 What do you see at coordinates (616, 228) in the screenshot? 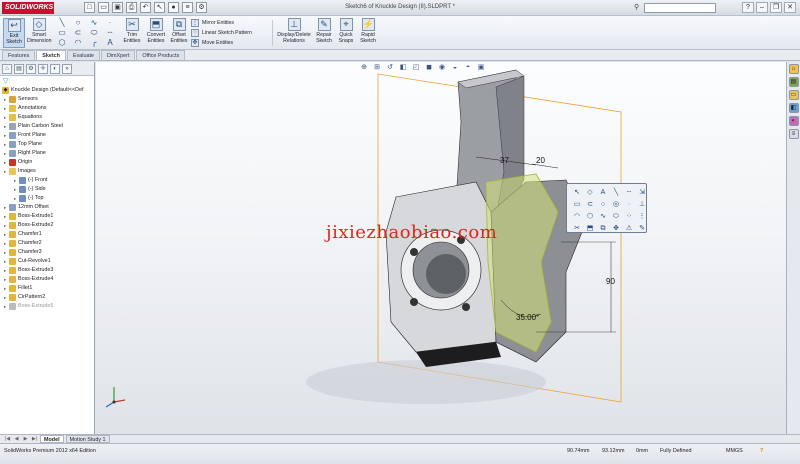
I see `move-icon: ✥` at bounding box center [616, 228].